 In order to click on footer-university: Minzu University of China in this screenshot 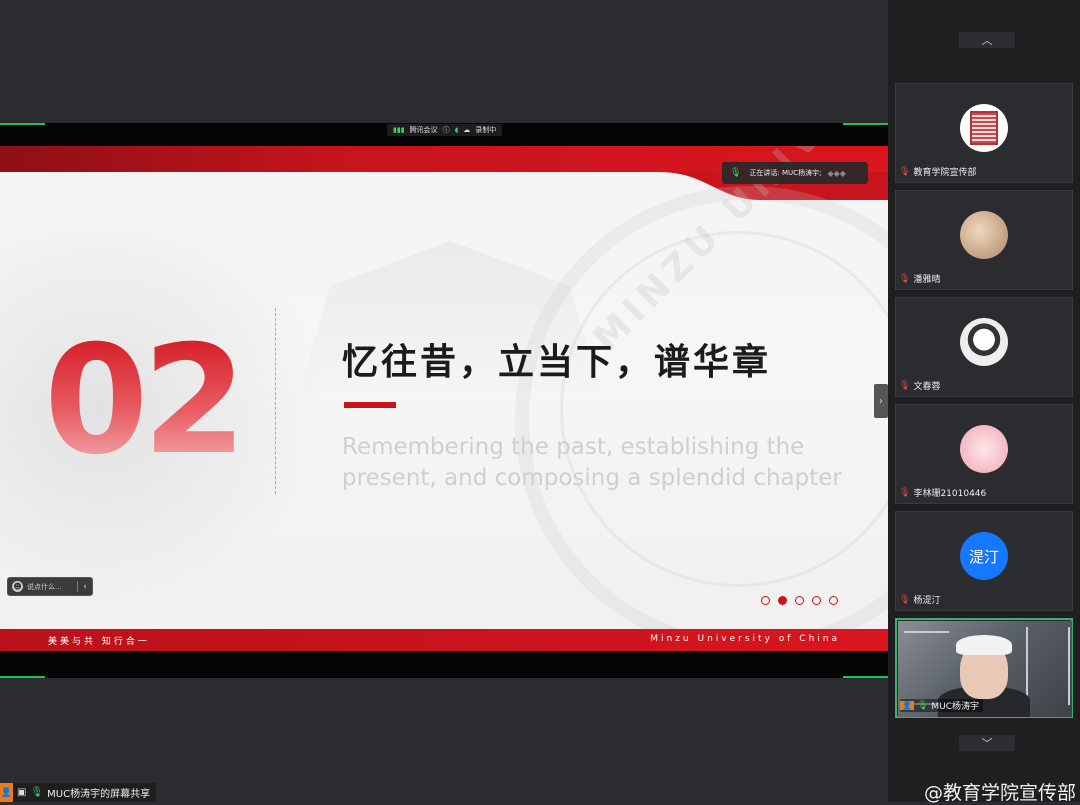, I will do `click(745, 639)`.